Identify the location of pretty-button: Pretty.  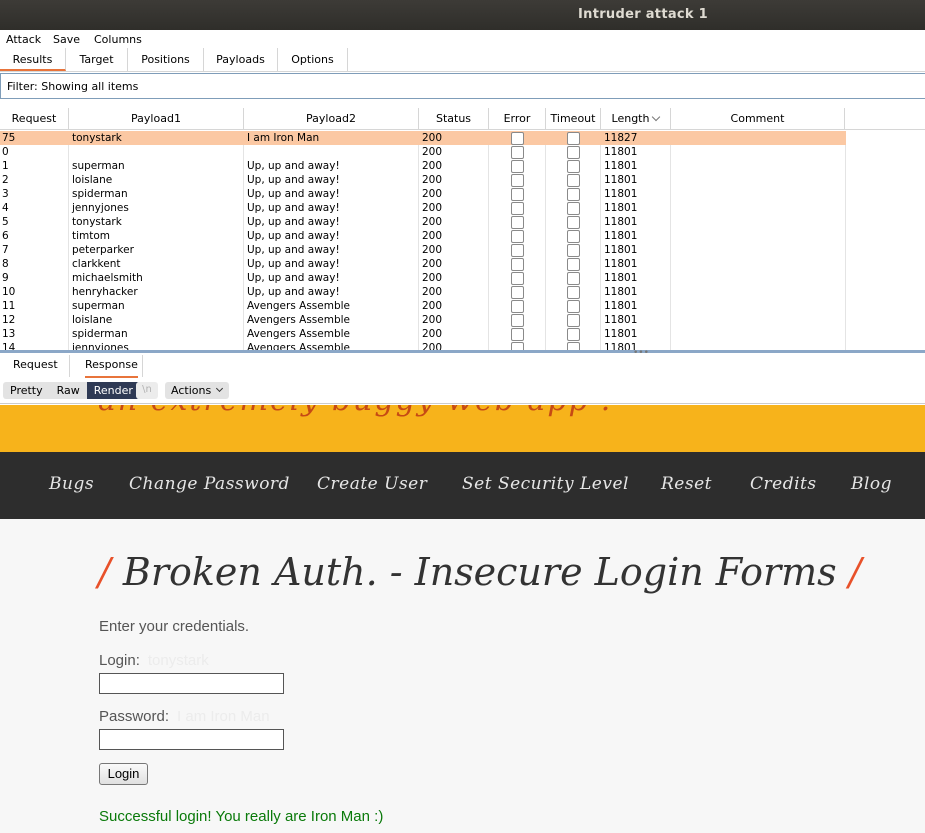
(26, 390).